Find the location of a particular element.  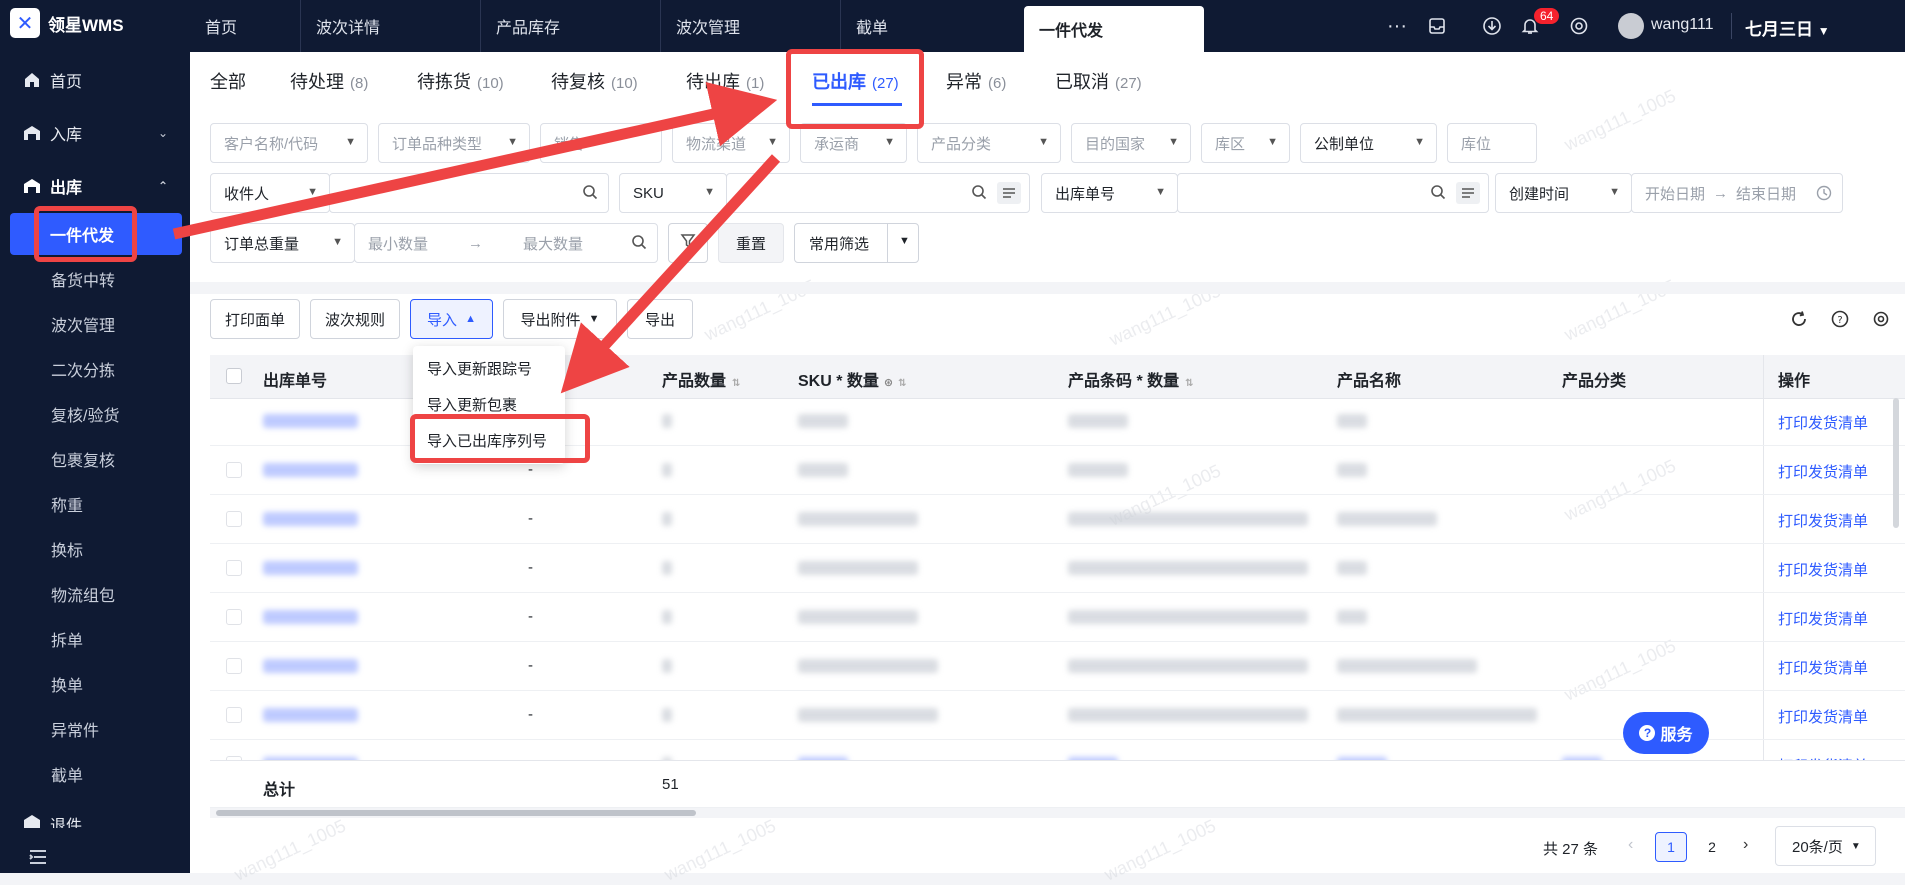

annotation-arrows is located at coordinates (476, 237).